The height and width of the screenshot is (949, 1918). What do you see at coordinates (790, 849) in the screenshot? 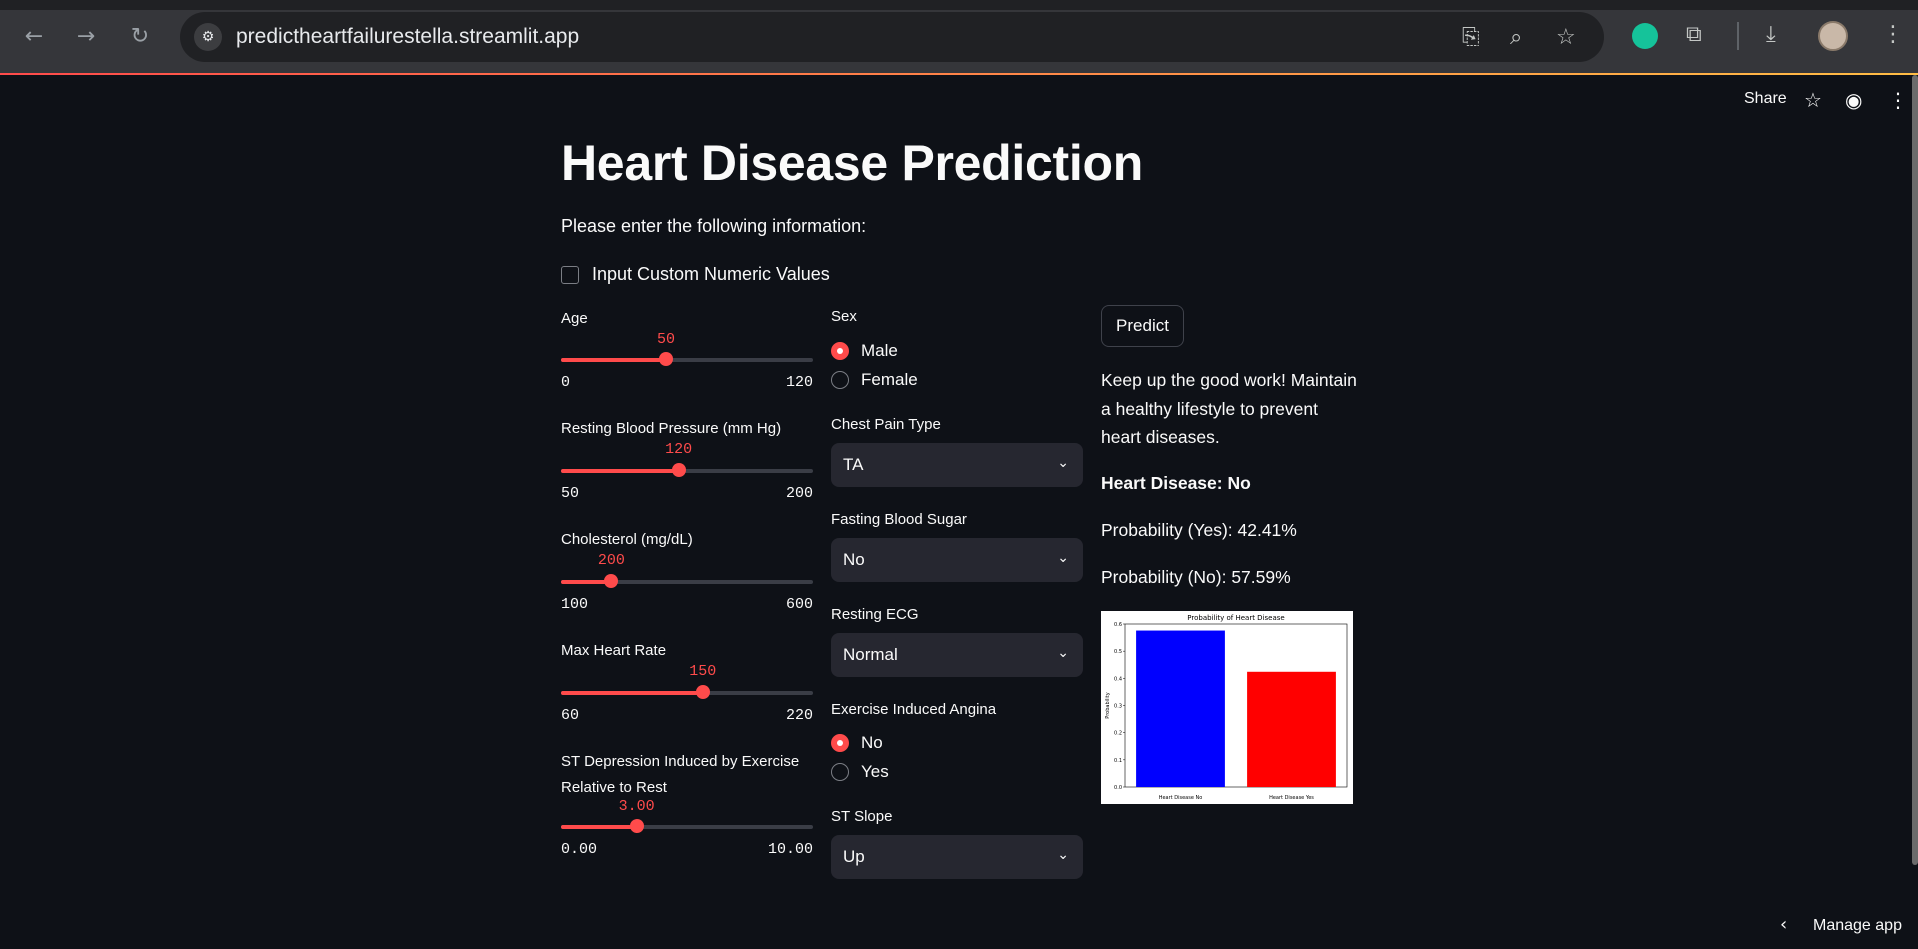
I see `st-depression-slider-max: 10.00` at bounding box center [790, 849].